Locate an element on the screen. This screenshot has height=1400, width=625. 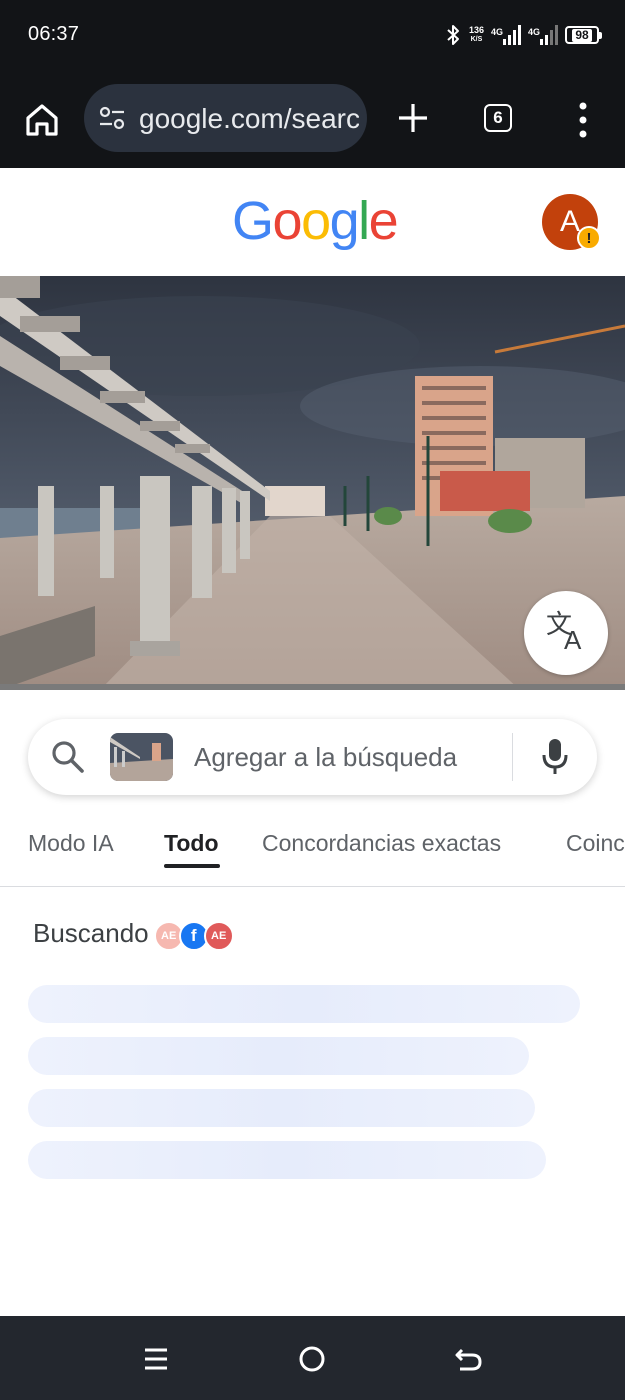
sim2-signal: 4G is located at coordinates (543, 35).